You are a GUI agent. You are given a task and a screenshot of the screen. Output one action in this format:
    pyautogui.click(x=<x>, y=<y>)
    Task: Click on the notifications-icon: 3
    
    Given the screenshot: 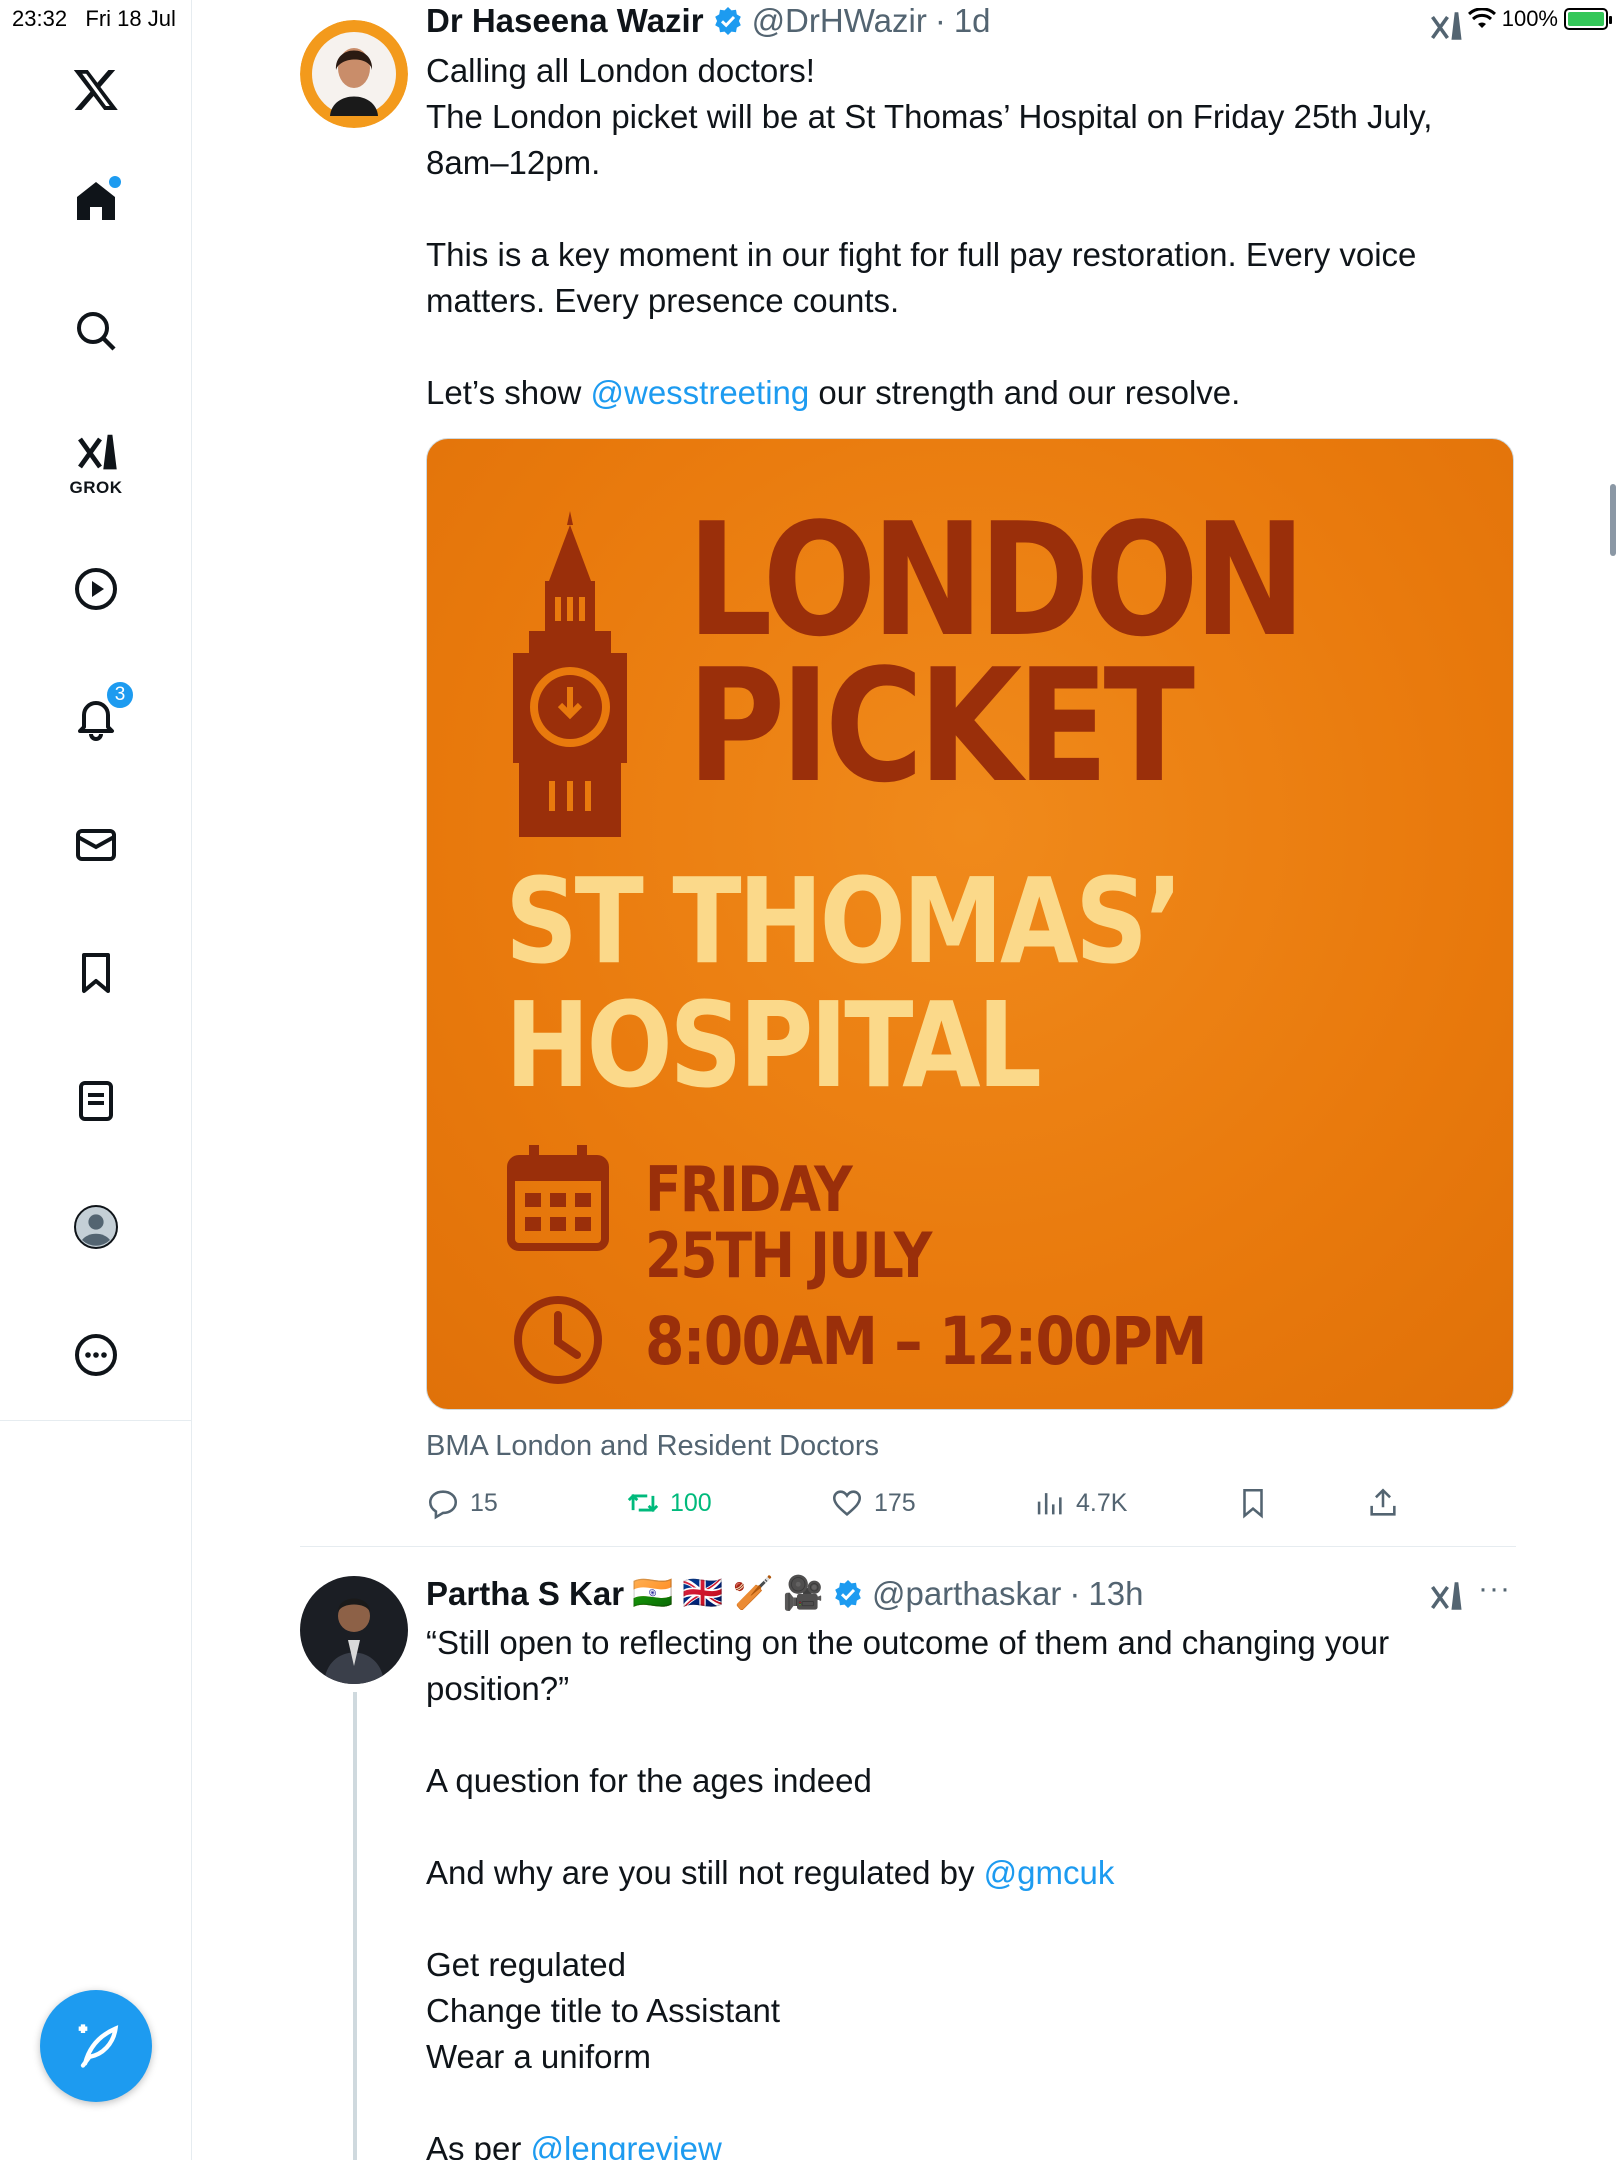 What is the action you would take?
    pyautogui.click(x=99, y=715)
    